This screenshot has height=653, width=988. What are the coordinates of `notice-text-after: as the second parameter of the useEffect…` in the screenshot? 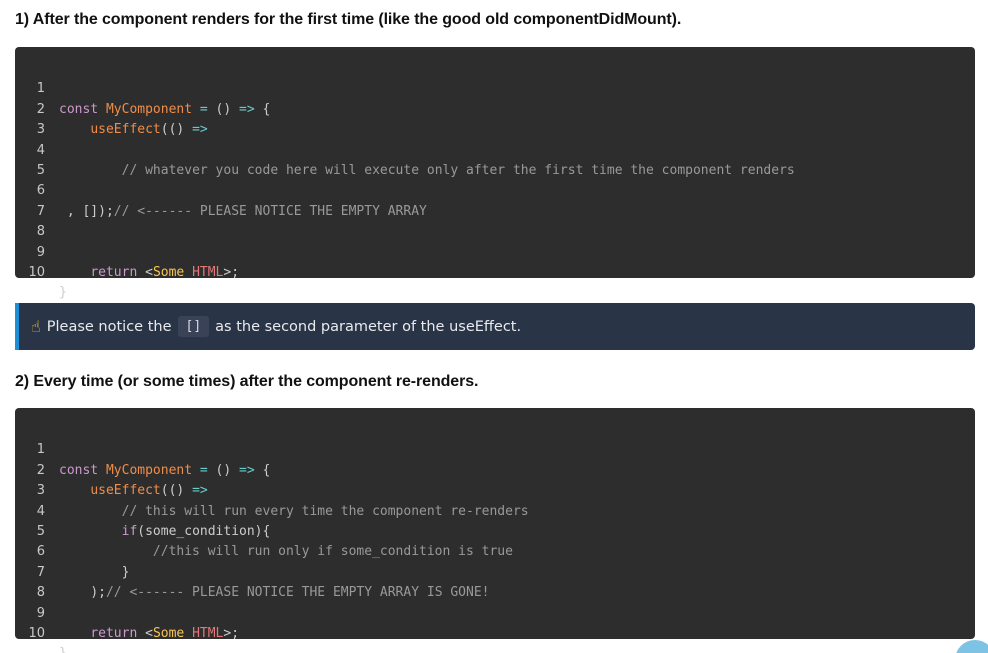 It's located at (368, 326).